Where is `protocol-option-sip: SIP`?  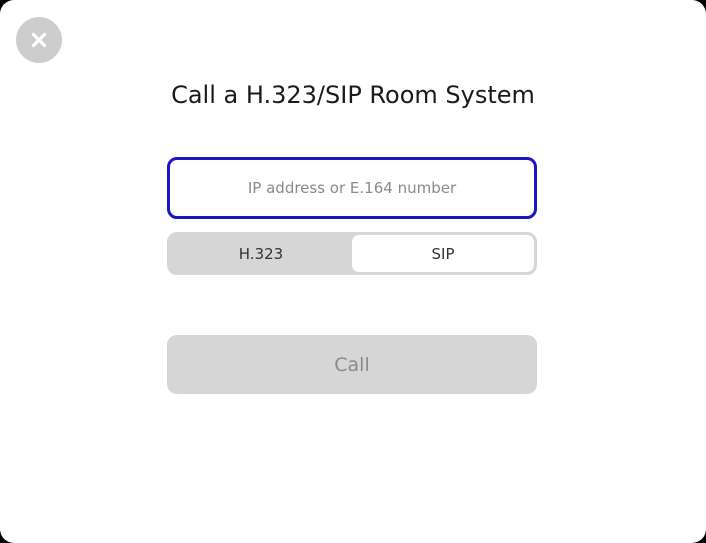
protocol-option-sip: SIP is located at coordinates (443, 253).